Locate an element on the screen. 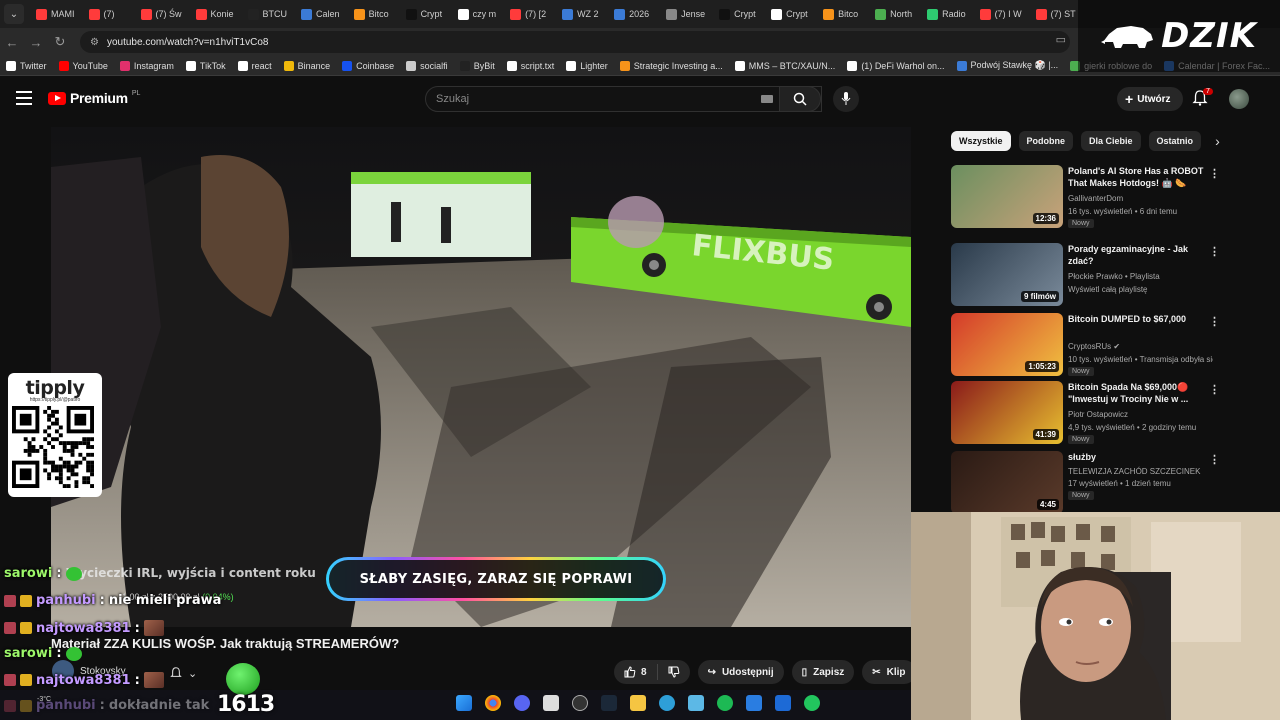 The image size is (1280, 720). browser-tab: MAMI is located at coordinates (55, 14).